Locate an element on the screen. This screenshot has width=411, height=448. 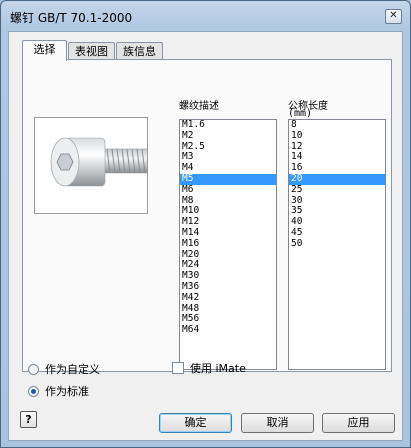
length-list-item: 16 is located at coordinates (337, 168).